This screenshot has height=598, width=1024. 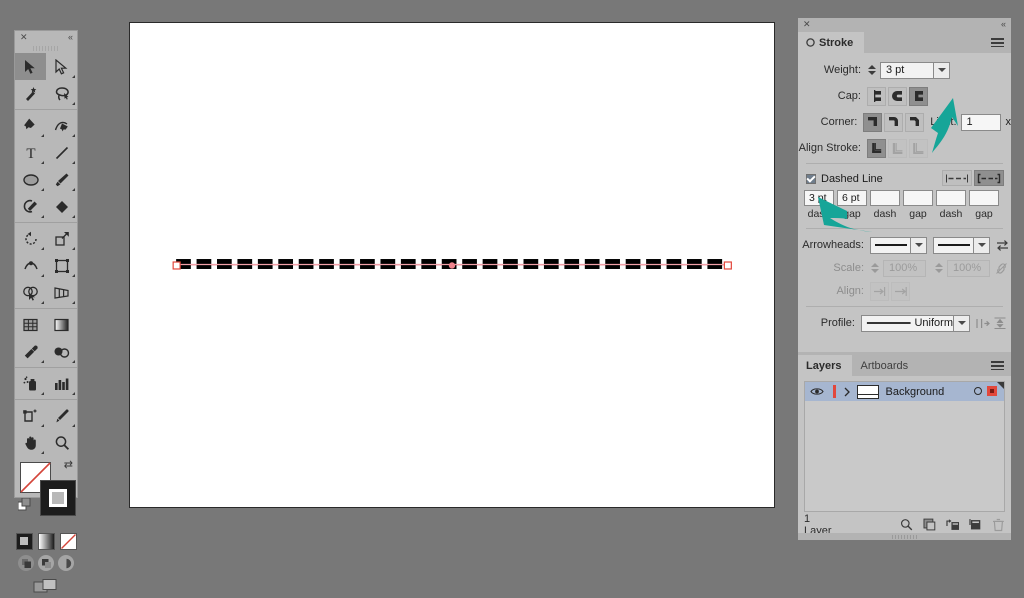 What do you see at coordinates (904, 179) in the screenshot?
I see `dashed-line-row: Dashed Line` at bounding box center [904, 179].